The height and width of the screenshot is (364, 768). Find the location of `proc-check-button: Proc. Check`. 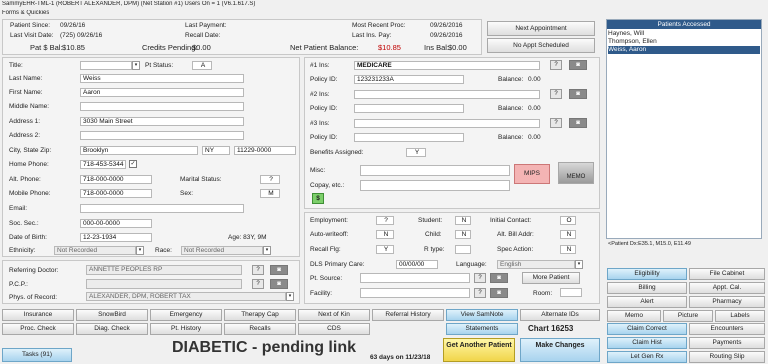

proc-check-button: Proc. Check is located at coordinates (38, 329).